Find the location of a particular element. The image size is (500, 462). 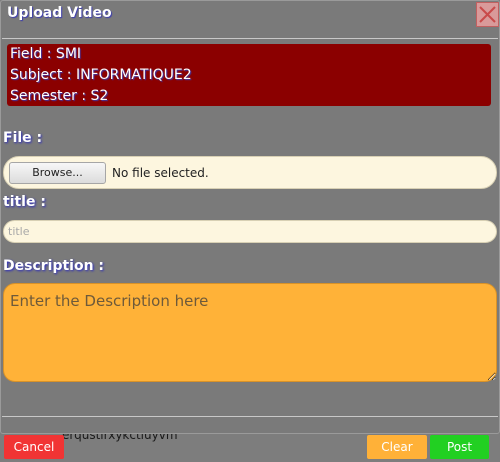

description-label: Description : is located at coordinates (54, 266).